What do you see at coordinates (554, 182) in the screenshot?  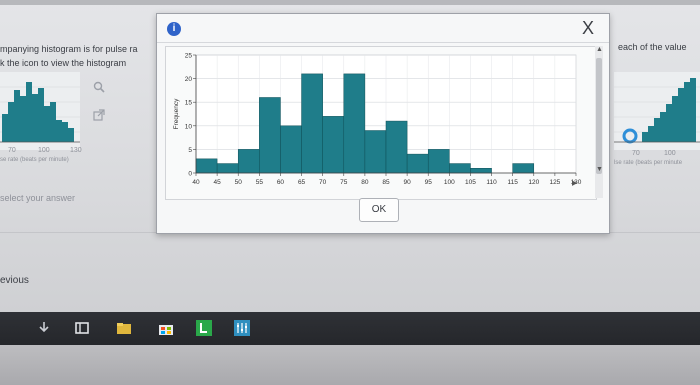 I see `x-tick-label: 125` at bounding box center [554, 182].